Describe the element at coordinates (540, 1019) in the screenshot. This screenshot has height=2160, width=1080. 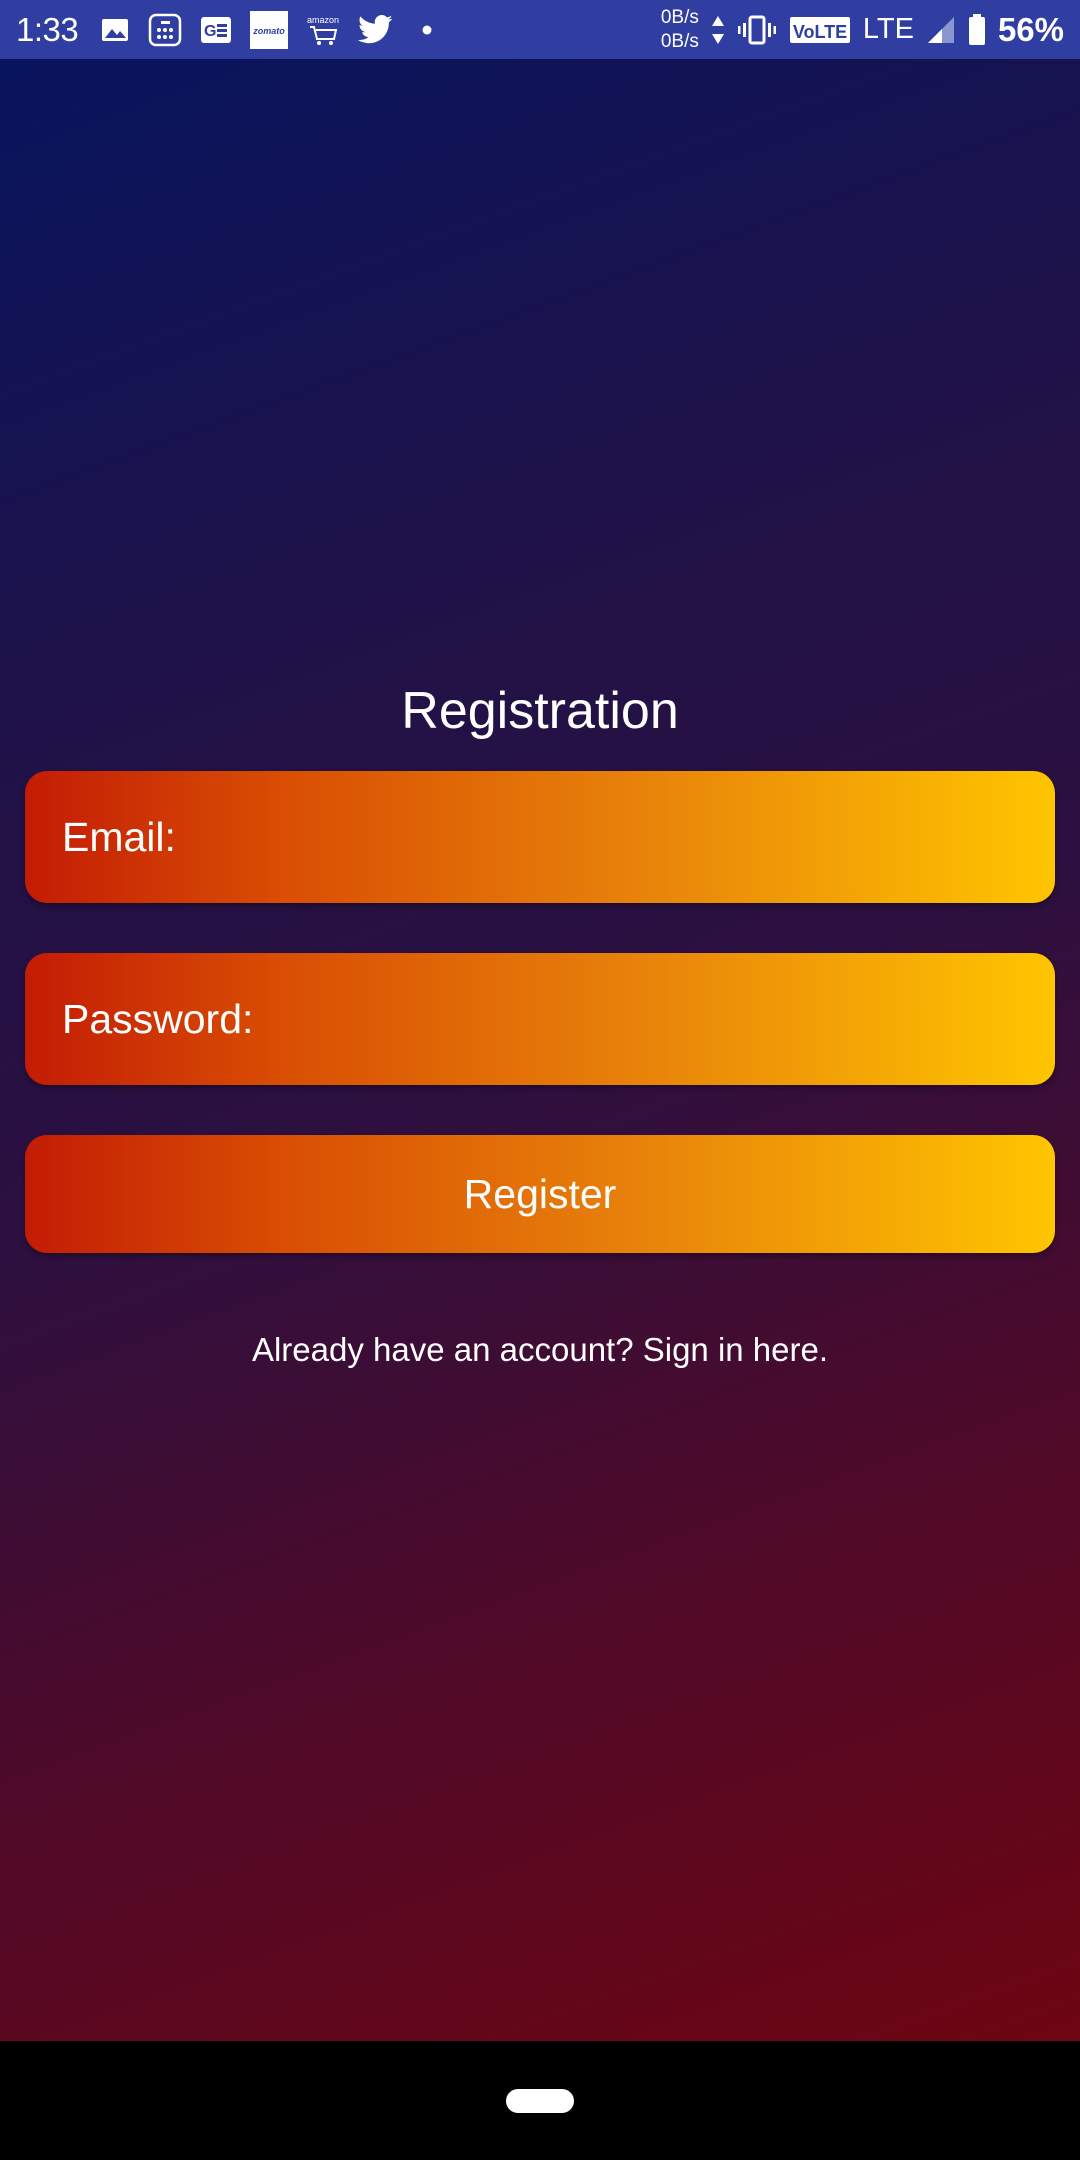
I see `password-field: Password:` at that location.